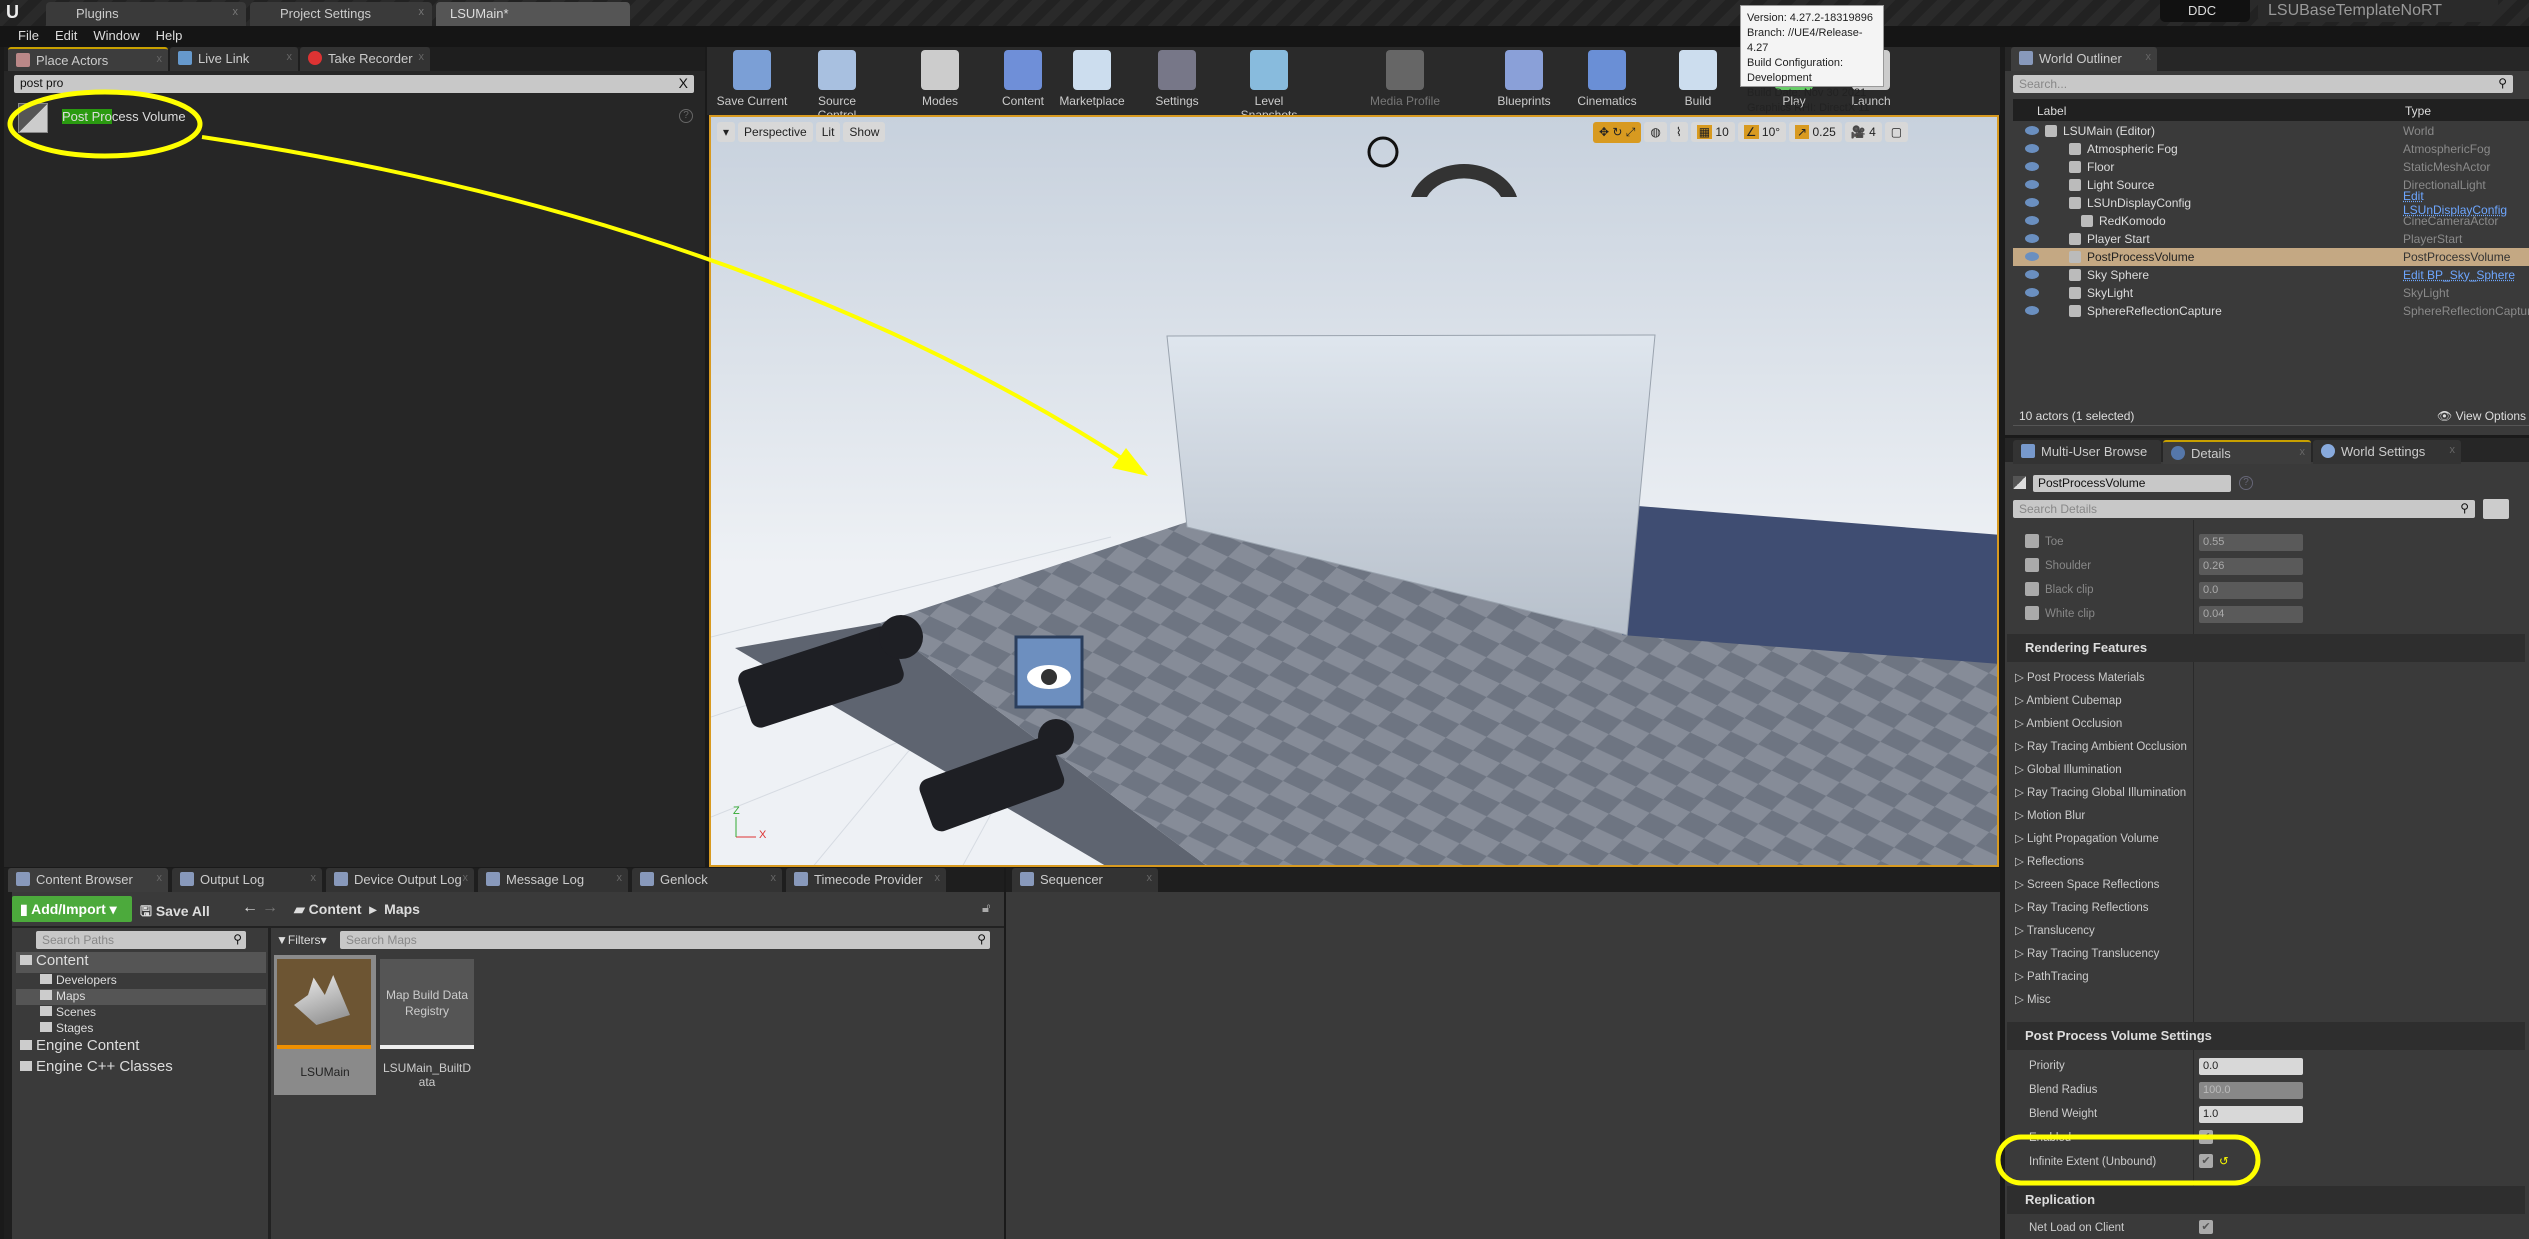  What do you see at coordinates (2068, 723) in the screenshot?
I see `category-ambient-occlusion: ▷ Ambient Occlusion` at bounding box center [2068, 723].